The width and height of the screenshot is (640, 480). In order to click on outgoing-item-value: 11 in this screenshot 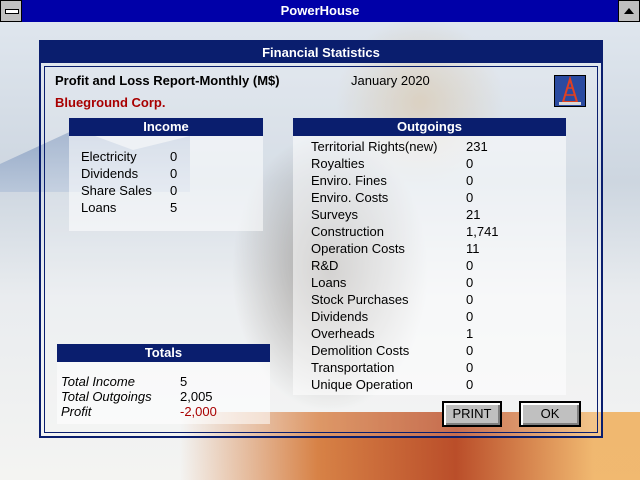, I will do `click(473, 248)`.